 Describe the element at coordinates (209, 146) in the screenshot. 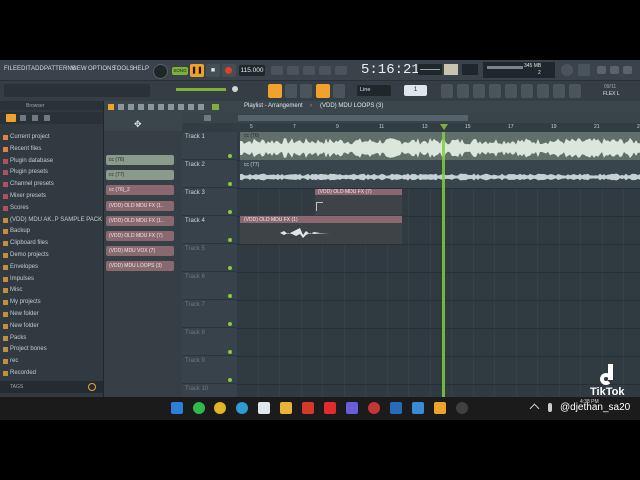

I see `track-header: Track 1` at that location.